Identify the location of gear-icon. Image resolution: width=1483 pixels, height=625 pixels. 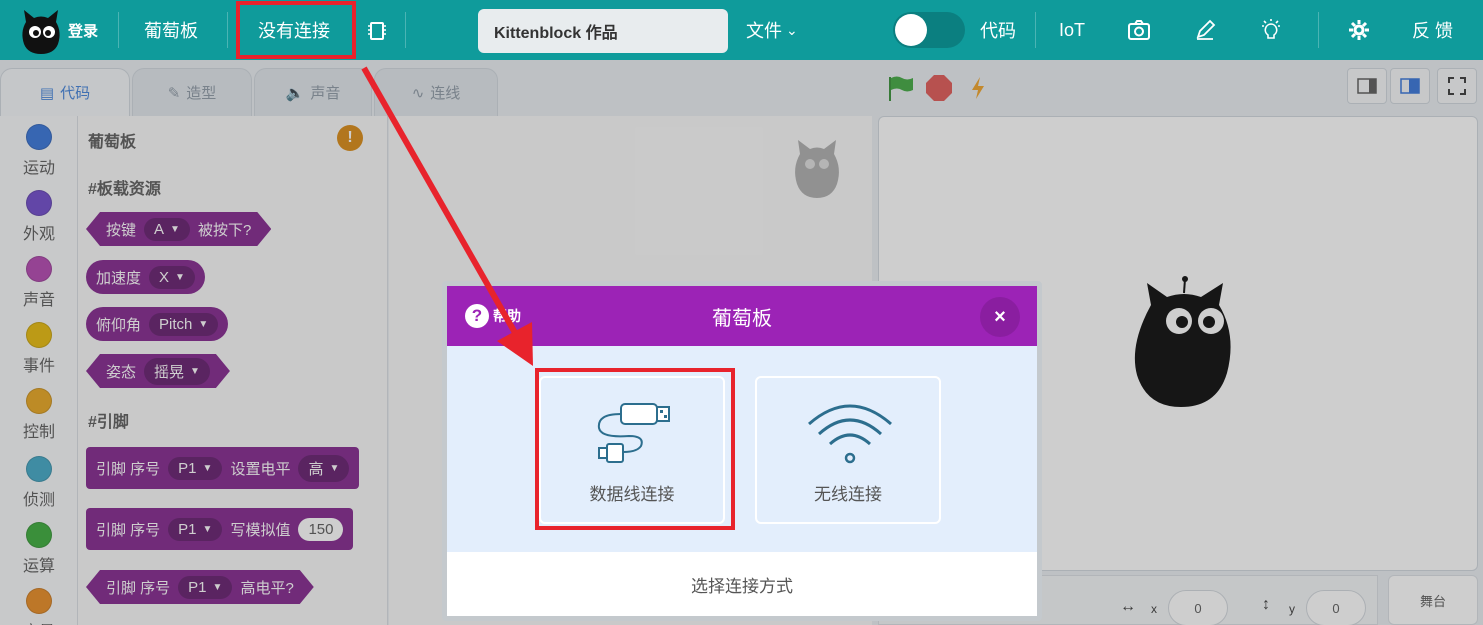
(1359, 30).